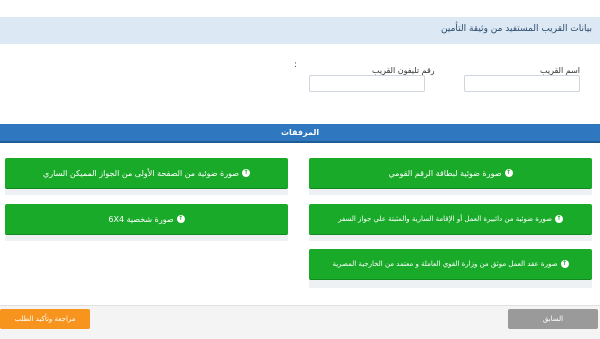 The image size is (600, 339). I want to click on back-button: السابق, so click(553, 319).